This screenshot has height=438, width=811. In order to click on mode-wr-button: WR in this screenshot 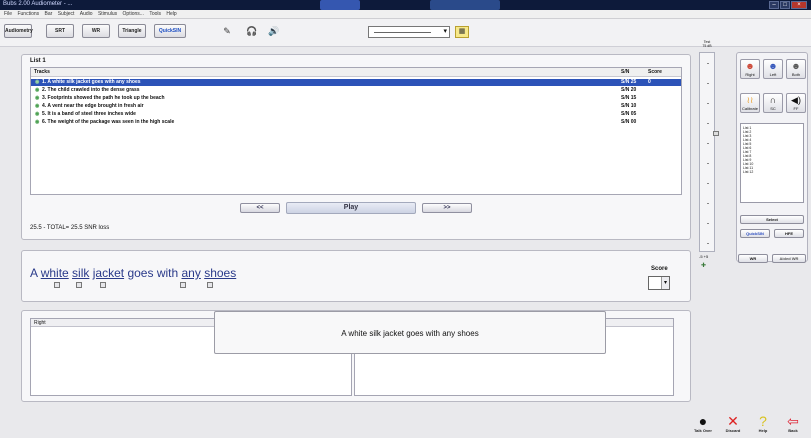, I will do `click(96, 31)`.